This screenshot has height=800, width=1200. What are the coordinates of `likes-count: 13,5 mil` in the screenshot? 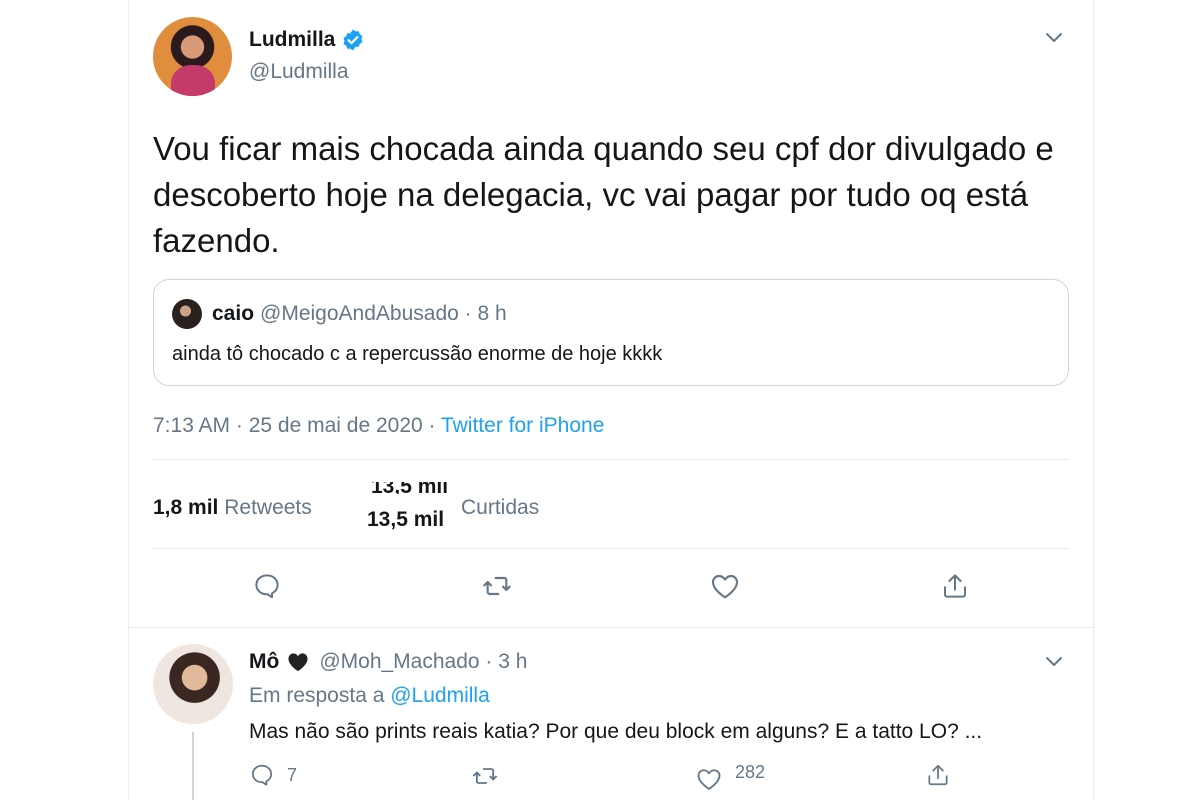 It's located at (405, 520).